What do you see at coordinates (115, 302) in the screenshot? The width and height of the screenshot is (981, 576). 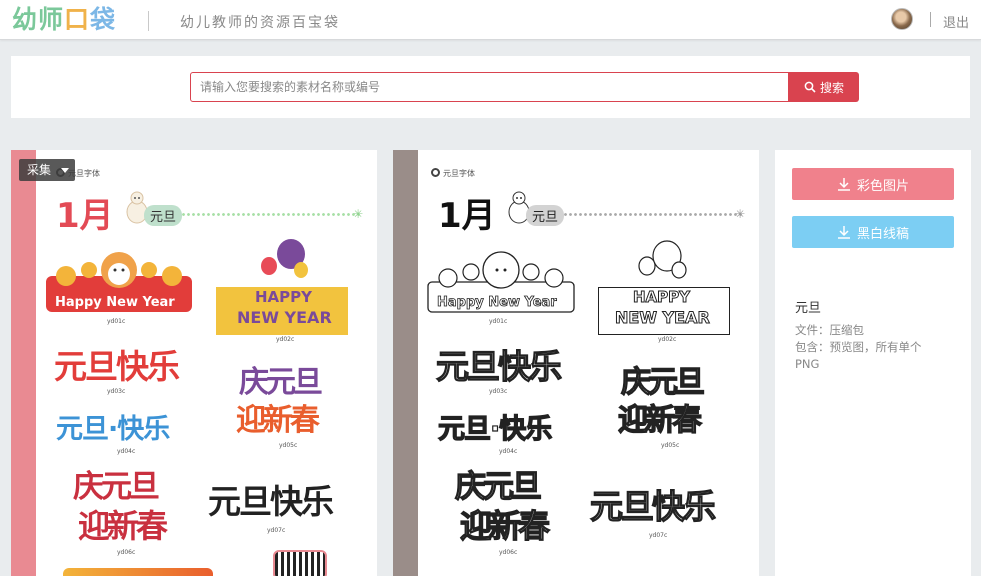 I see `happy-new-year-sticker: Happy New Year` at bounding box center [115, 302].